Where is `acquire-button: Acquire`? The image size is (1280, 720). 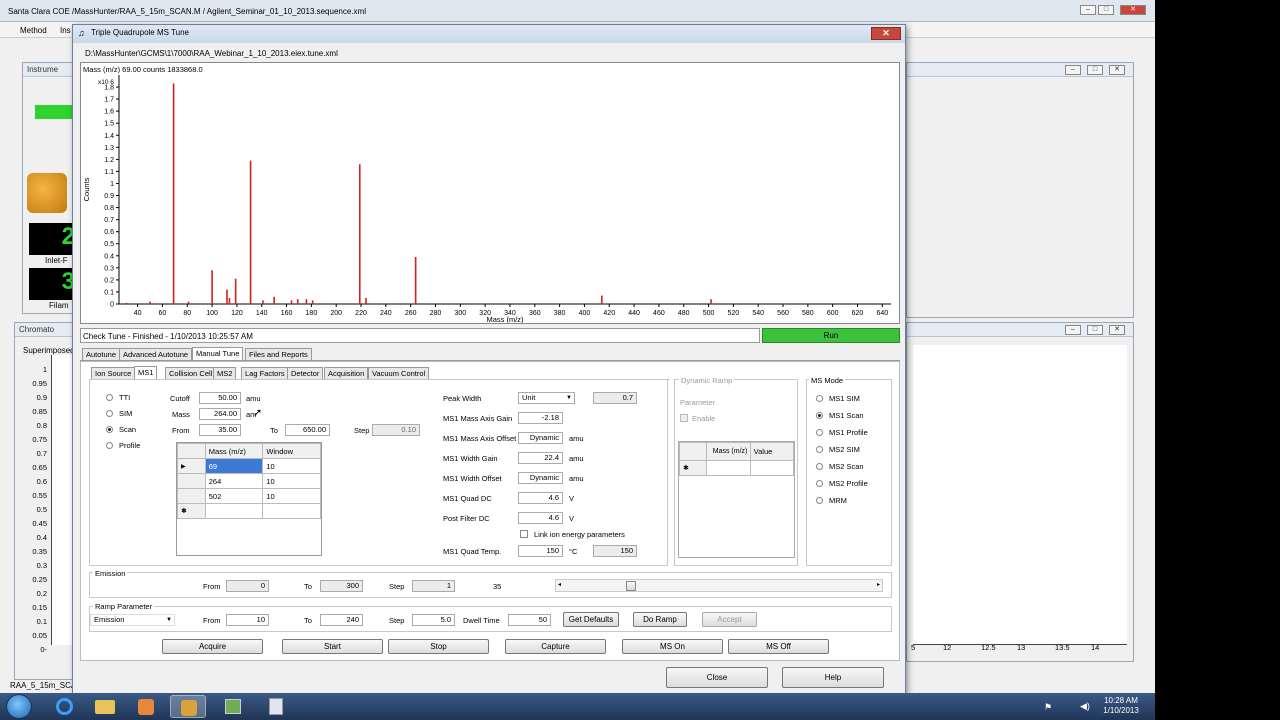 acquire-button: Acquire is located at coordinates (212, 646).